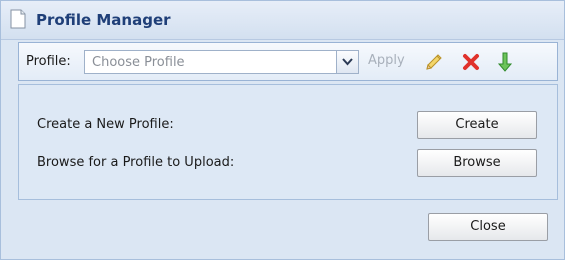  Describe the element at coordinates (506, 62) in the screenshot. I see `download-arrow-icon` at that location.